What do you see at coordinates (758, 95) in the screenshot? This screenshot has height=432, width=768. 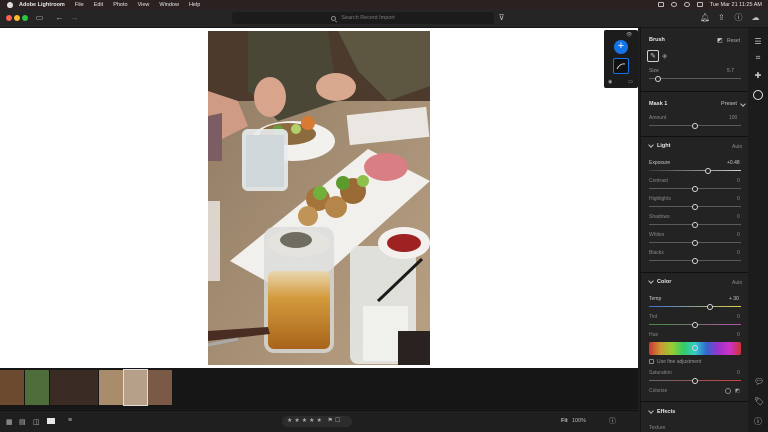 I see `masking-icon` at bounding box center [758, 95].